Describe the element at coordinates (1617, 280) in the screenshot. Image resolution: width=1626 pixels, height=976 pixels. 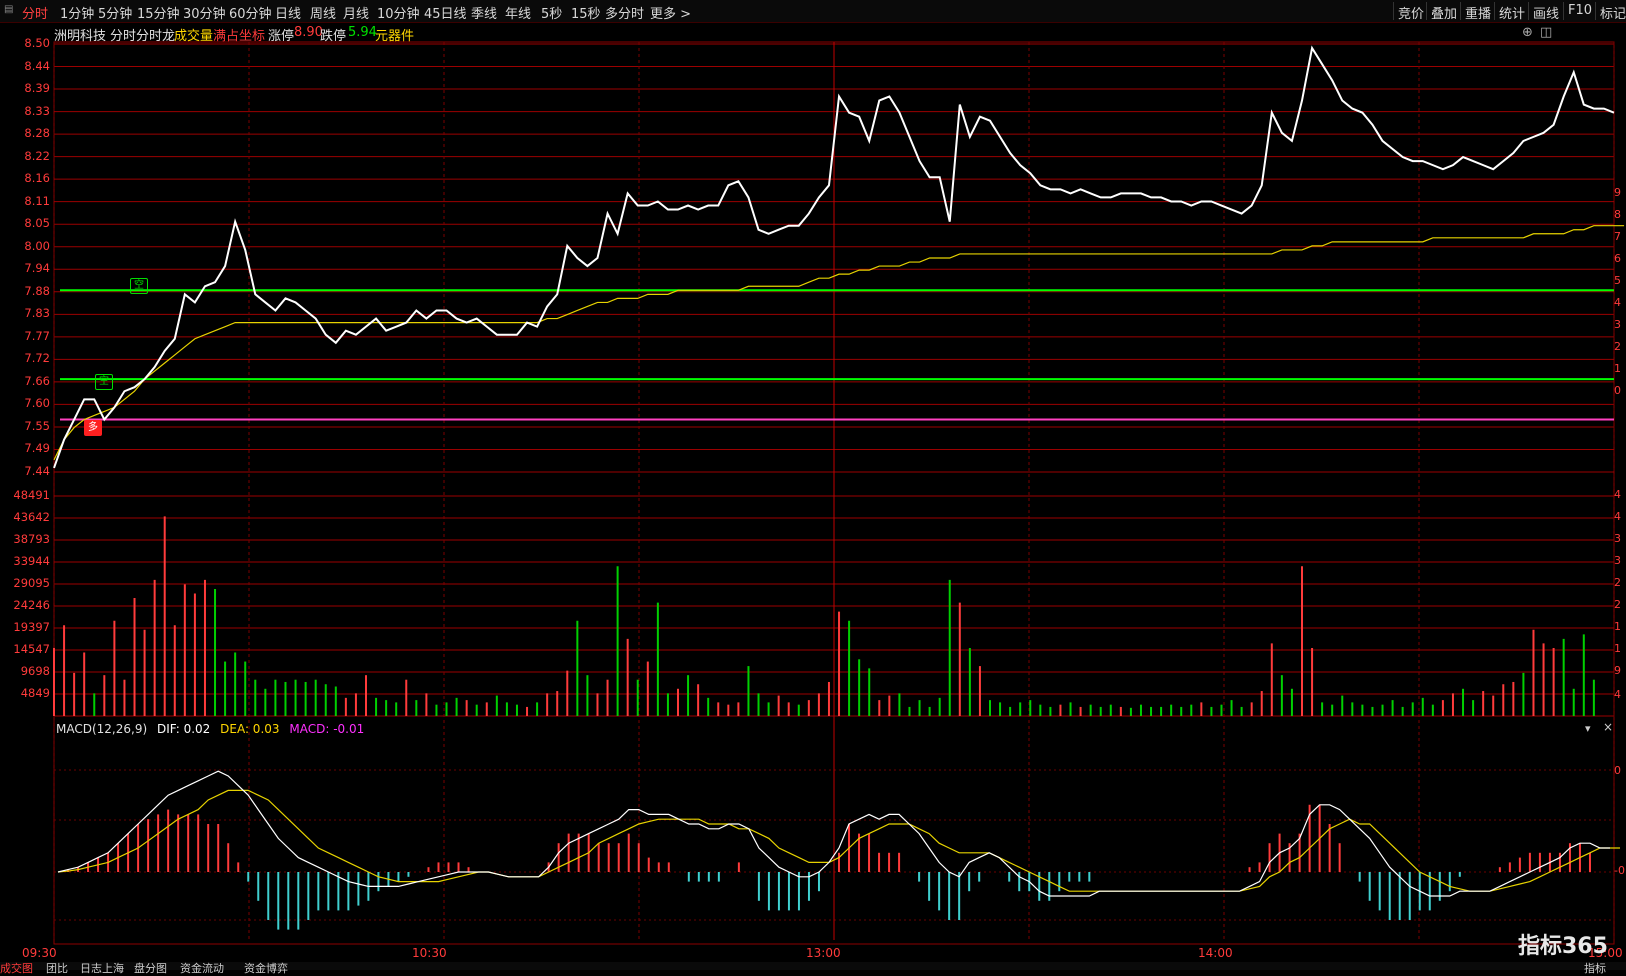
I see `right-axis-label: 5` at that location.